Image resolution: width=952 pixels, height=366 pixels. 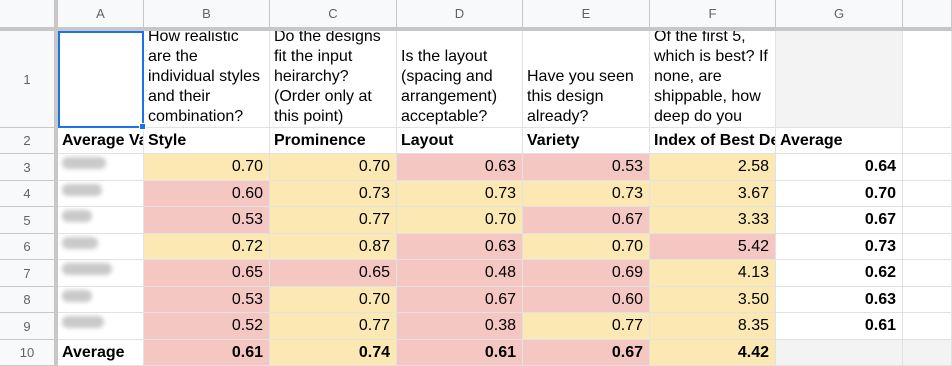 I want to click on cell-h4, so click(x=927, y=194).